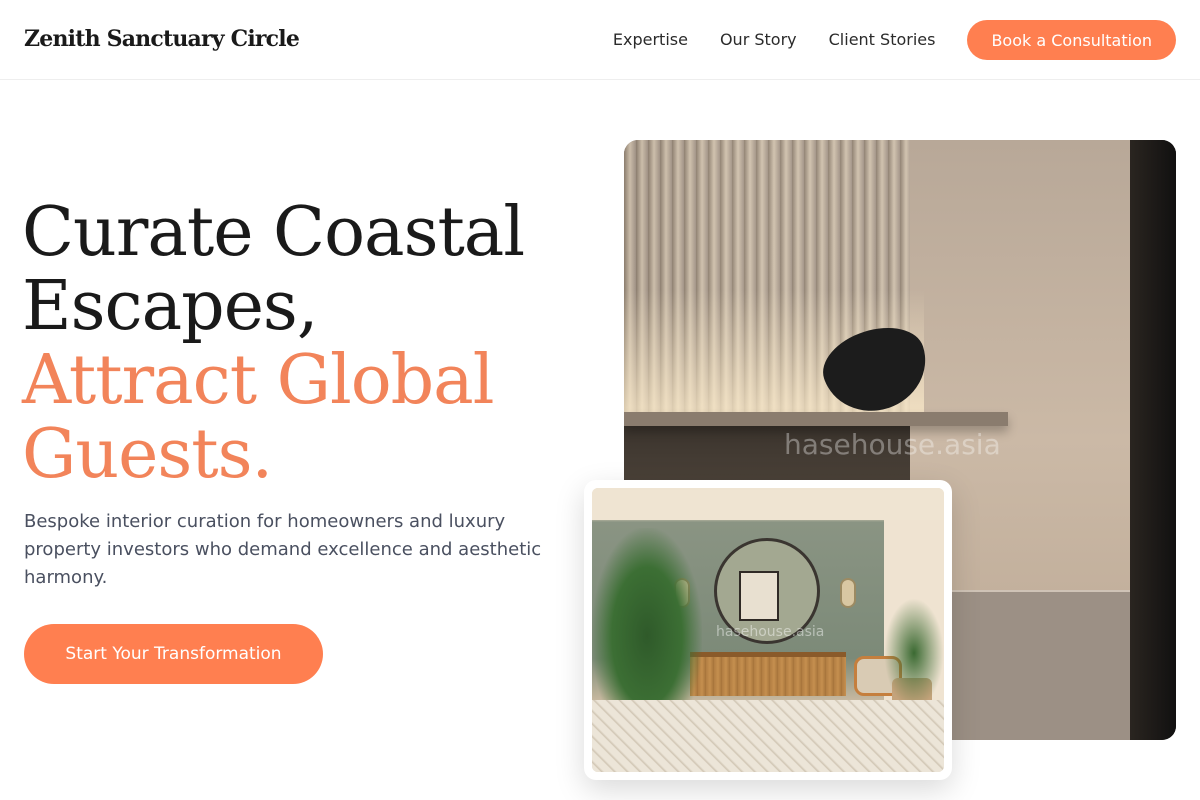  What do you see at coordinates (170, 306) in the screenshot?
I see `hero-title-line-2: Escapes,` at bounding box center [170, 306].